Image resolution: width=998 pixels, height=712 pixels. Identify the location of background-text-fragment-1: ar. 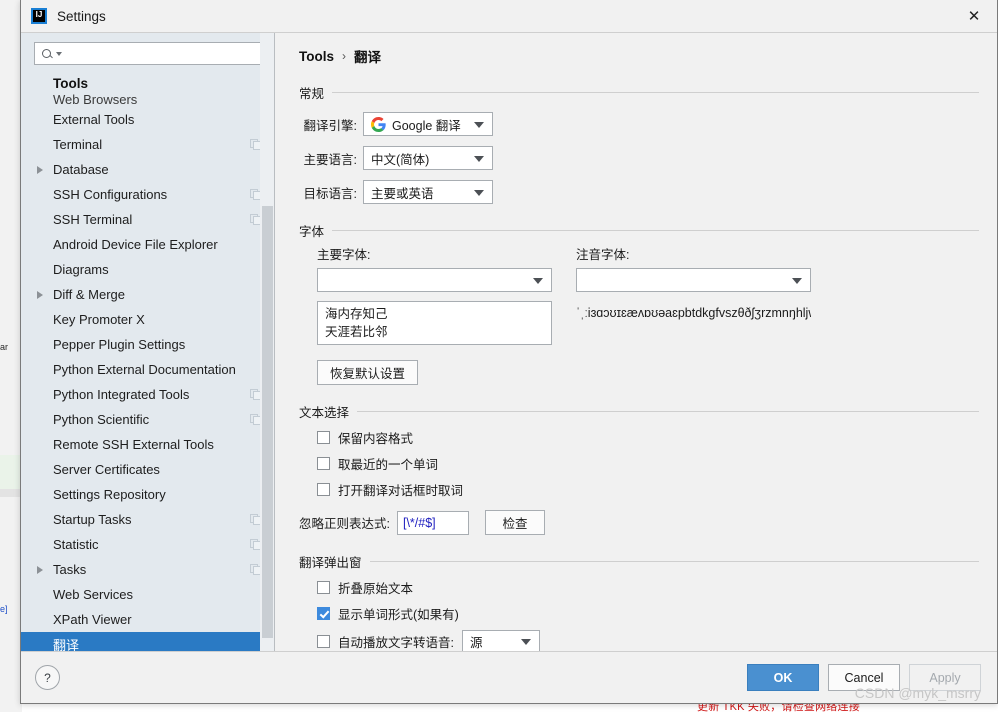
(4, 347).